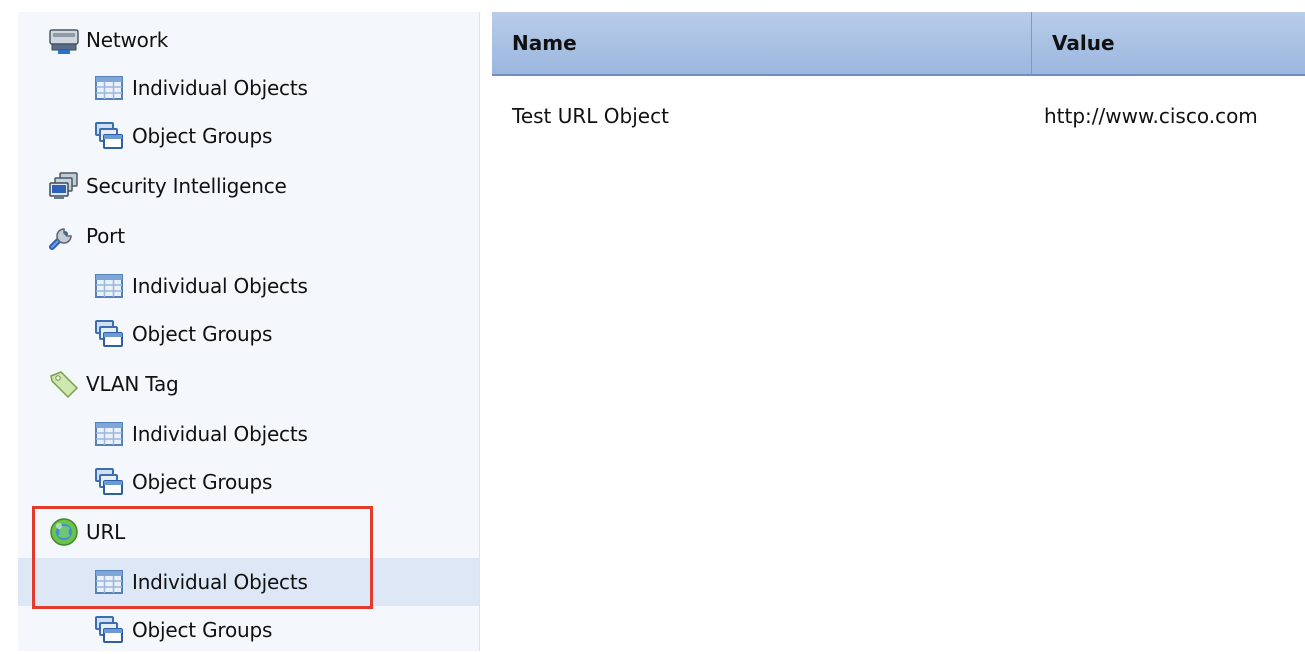 The image size is (1305, 654). I want to click on tree-item-port: Port, so click(248, 236).